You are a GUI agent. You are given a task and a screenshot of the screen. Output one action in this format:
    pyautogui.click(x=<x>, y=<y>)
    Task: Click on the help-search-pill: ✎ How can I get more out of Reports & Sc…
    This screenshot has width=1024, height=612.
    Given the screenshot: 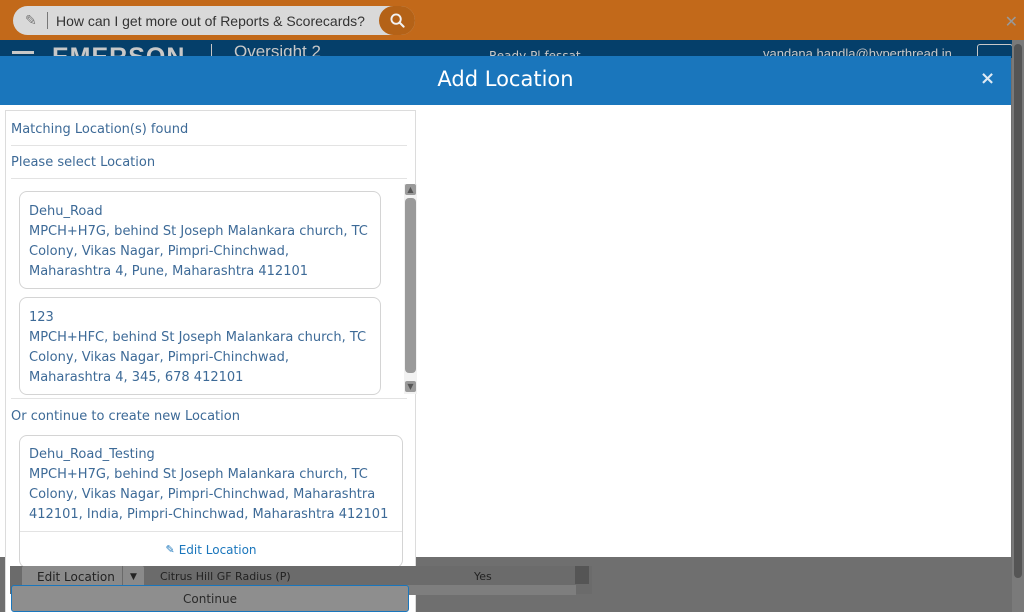 What is the action you would take?
    pyautogui.click(x=214, y=20)
    